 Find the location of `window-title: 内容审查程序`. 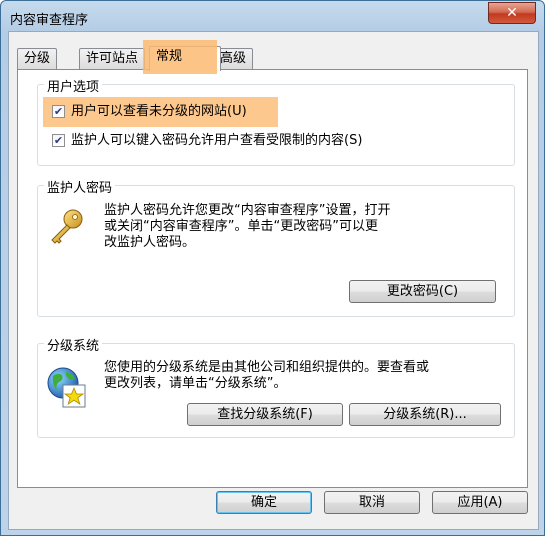

window-title: 内容审查程序 is located at coordinates (49, 20).